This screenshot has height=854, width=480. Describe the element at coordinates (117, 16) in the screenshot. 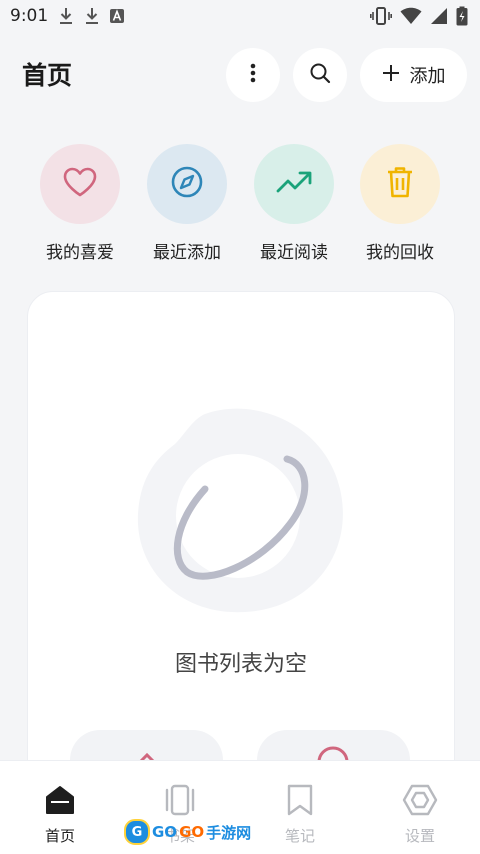

I see `text-a-icon` at that location.